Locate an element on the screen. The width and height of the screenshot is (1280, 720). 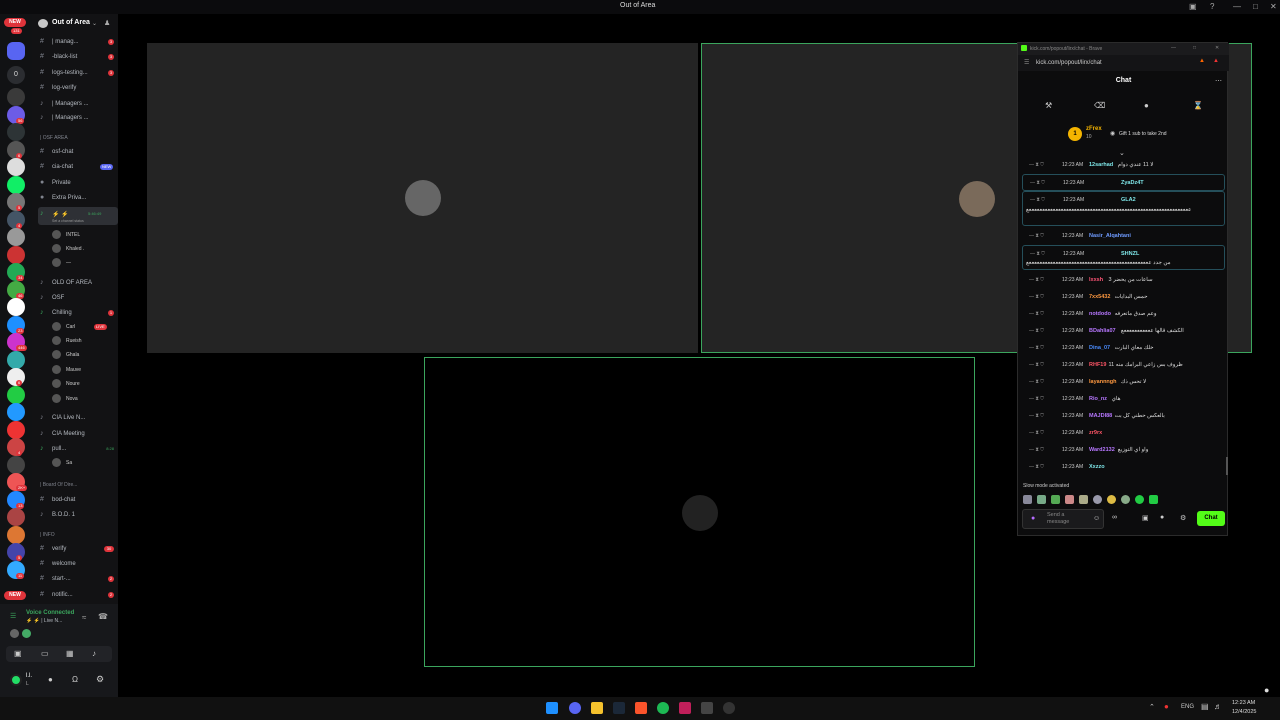
message-username: RHF19 is located at coordinates (1097, 365).